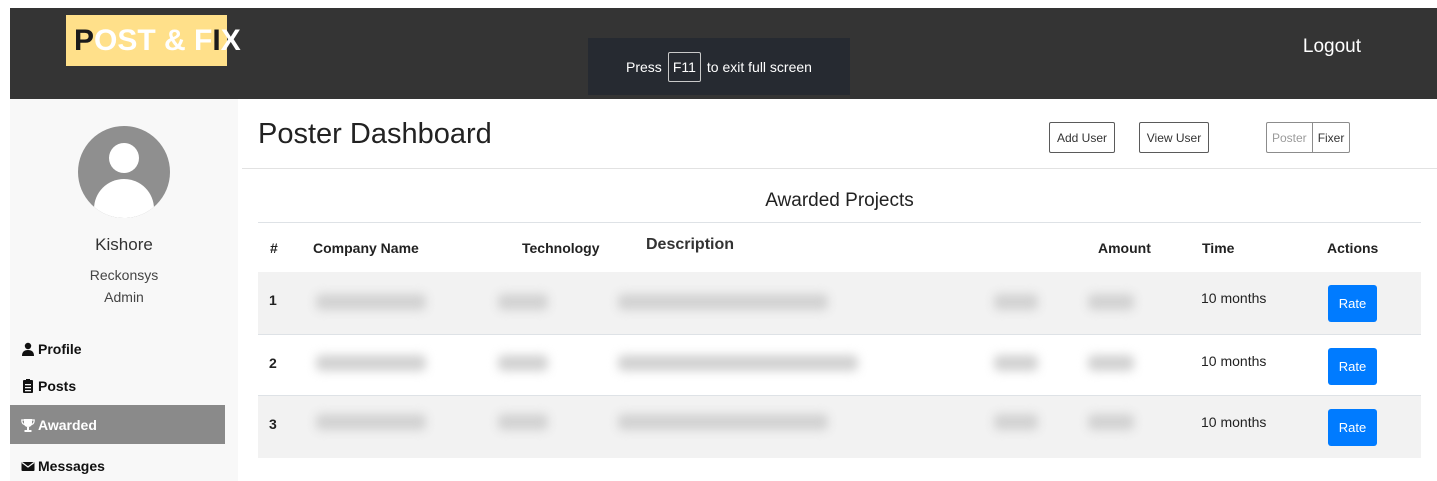 The width and height of the screenshot is (1437, 481). I want to click on sidebar-item-label: Profile, so click(60, 348).